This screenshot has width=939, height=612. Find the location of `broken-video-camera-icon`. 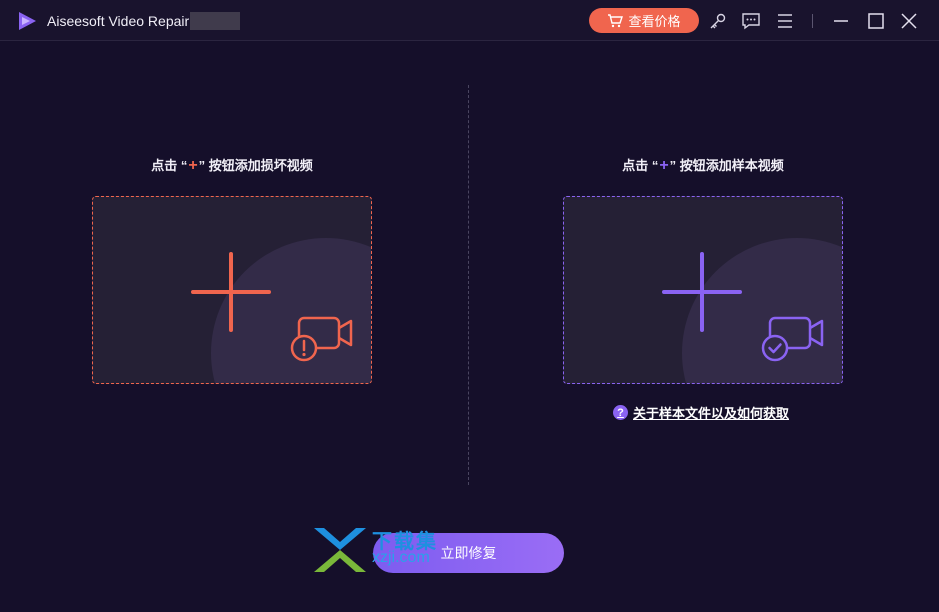

broken-video-camera-icon is located at coordinates (321, 339).